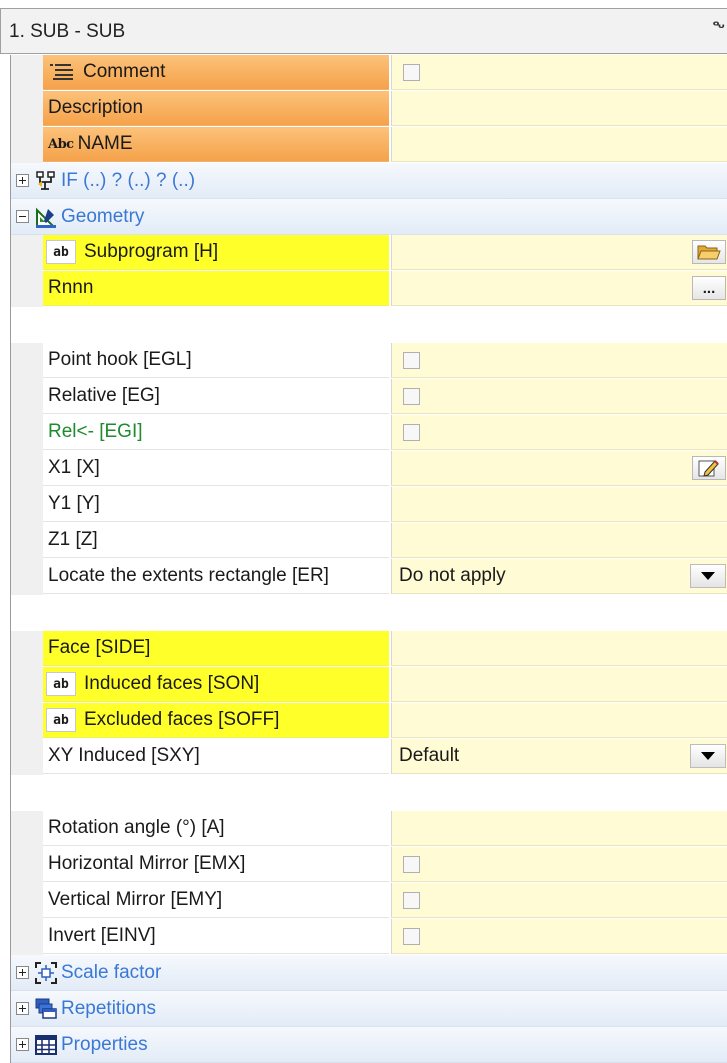 Image resolution: width=727 pixels, height=1063 pixels. What do you see at coordinates (135, 899) in the screenshot?
I see `vertical-mirror-label: Vertical Mirror [EMY]` at bounding box center [135, 899].